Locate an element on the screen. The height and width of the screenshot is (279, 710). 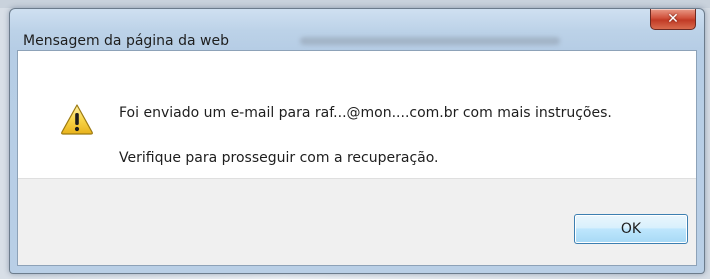
ok-button: OK is located at coordinates (631, 229).